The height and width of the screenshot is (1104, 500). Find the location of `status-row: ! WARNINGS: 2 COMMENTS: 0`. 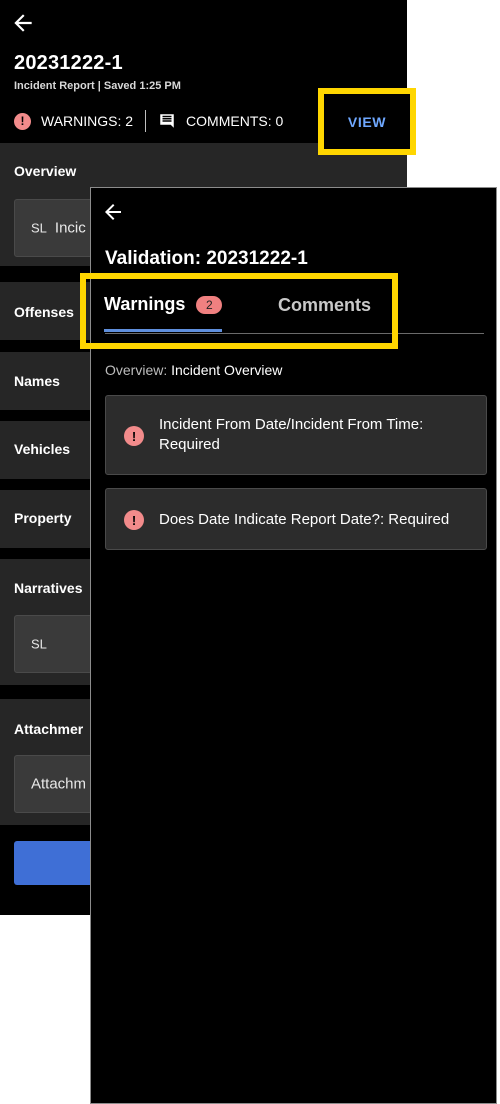

status-row: ! WARNINGS: 2 COMMENTS: 0 is located at coordinates (148, 121).